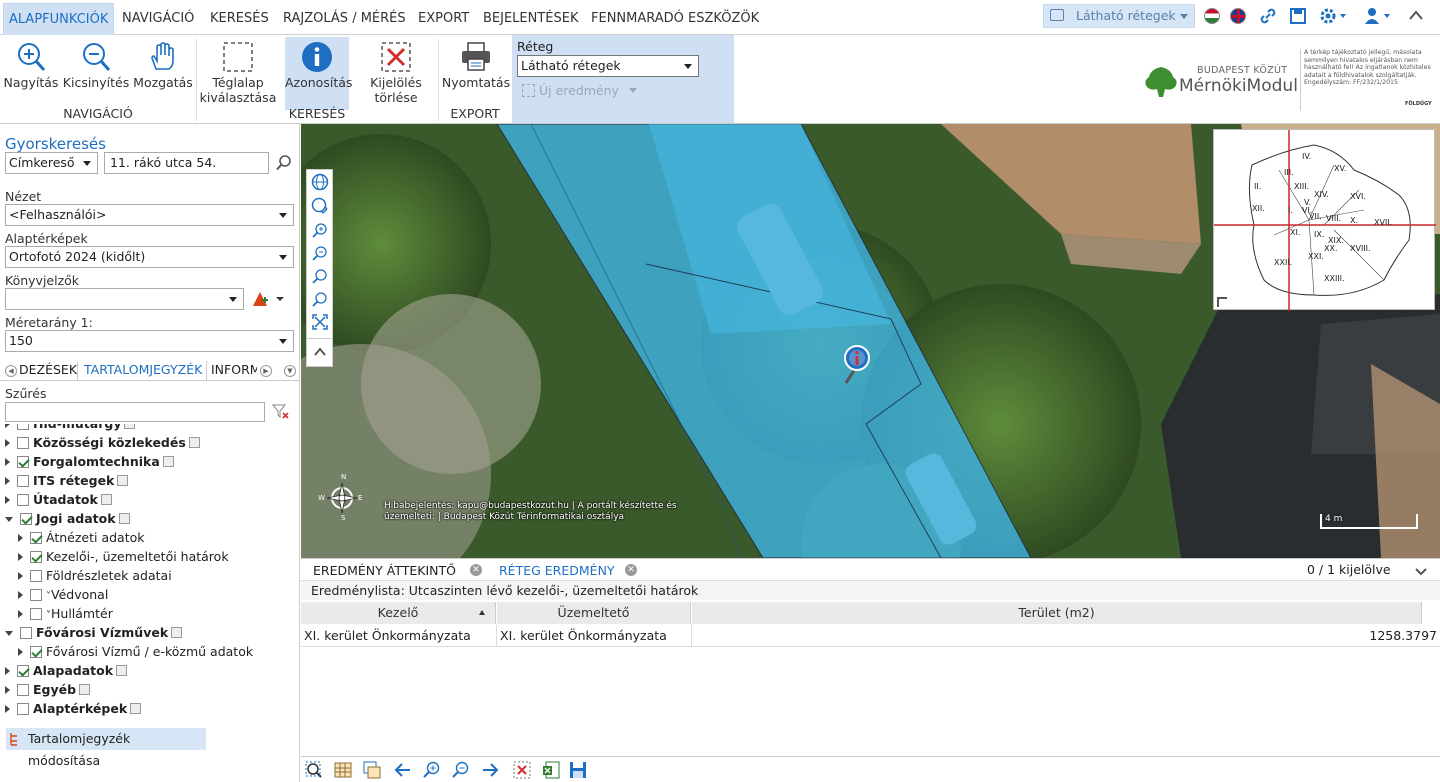  I want to click on tree-item: Híd-műtárgy, so click(70, 428).